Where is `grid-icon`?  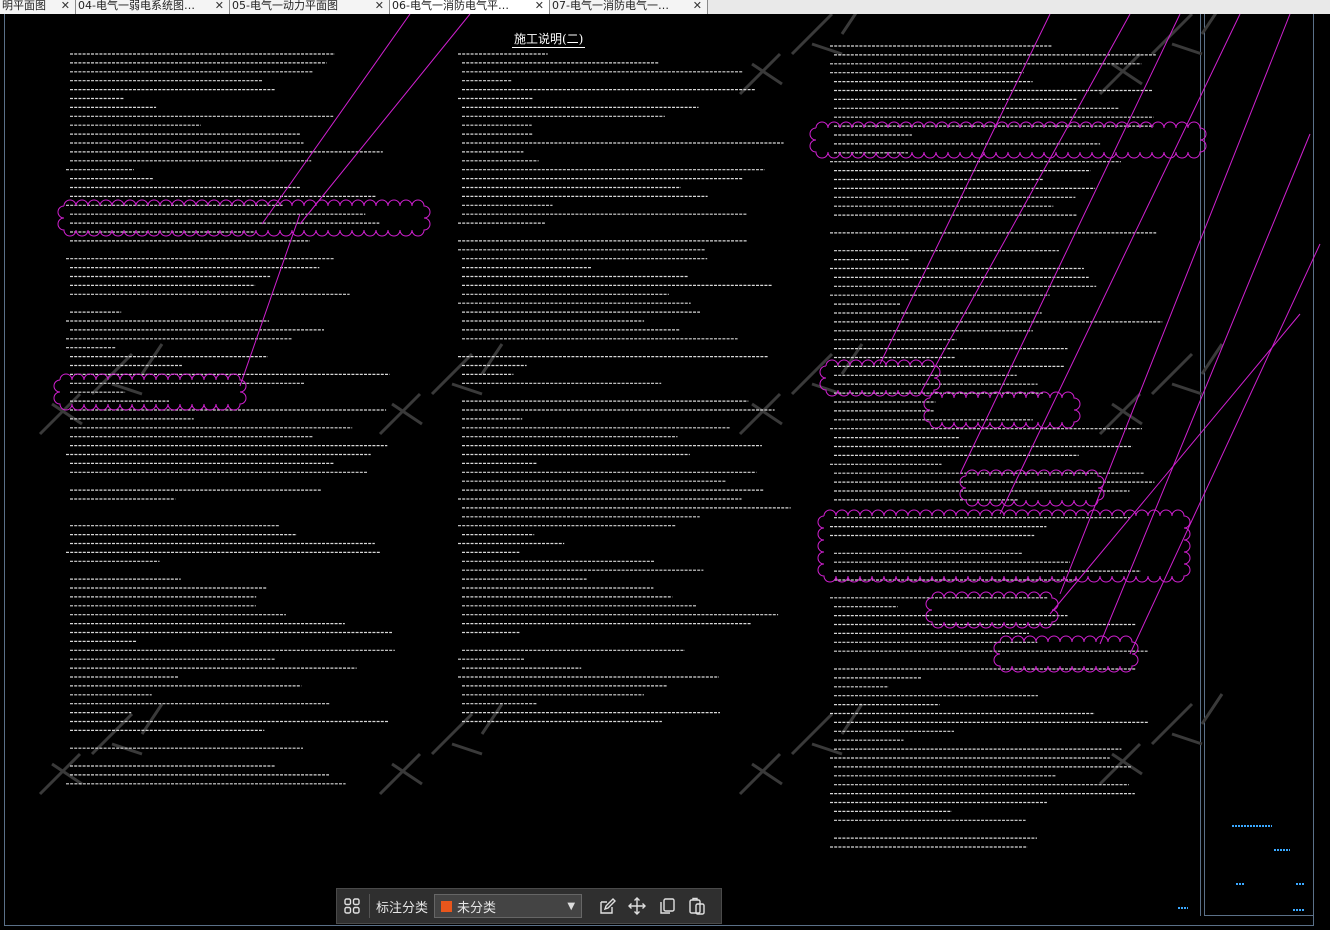 grid-icon is located at coordinates (352, 906).